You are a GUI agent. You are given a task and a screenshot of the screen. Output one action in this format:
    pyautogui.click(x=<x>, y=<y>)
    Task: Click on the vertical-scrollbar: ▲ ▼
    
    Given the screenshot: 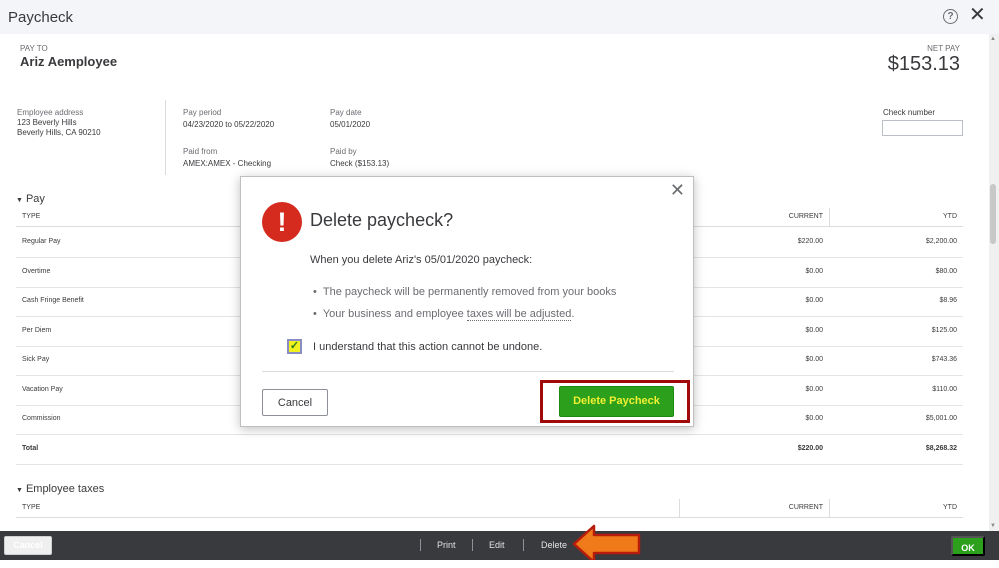 What is the action you would take?
    pyautogui.click(x=994, y=282)
    